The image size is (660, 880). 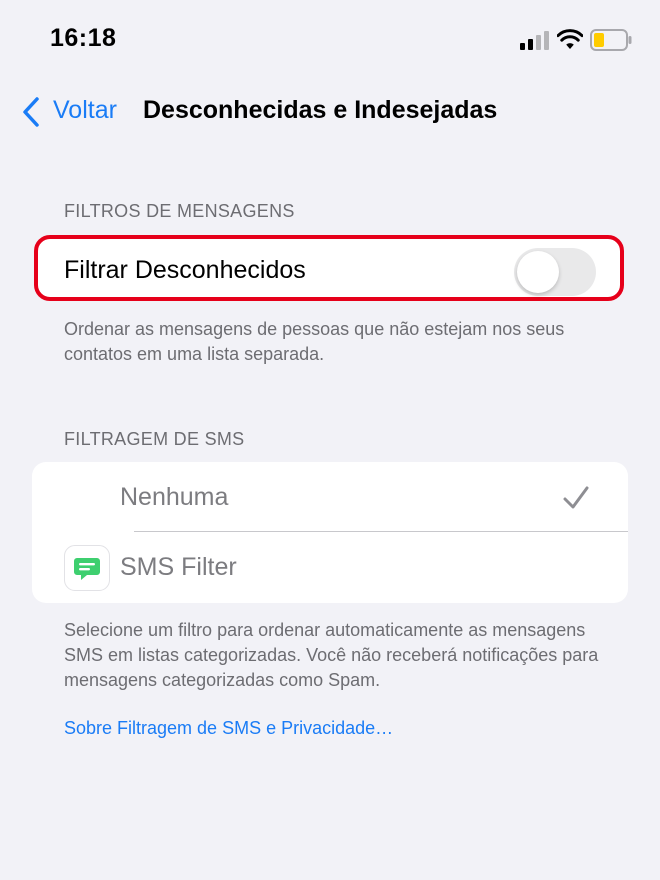 What do you see at coordinates (154, 439) in the screenshot?
I see `section-header-sms: FILTRAGEM DE SMS` at bounding box center [154, 439].